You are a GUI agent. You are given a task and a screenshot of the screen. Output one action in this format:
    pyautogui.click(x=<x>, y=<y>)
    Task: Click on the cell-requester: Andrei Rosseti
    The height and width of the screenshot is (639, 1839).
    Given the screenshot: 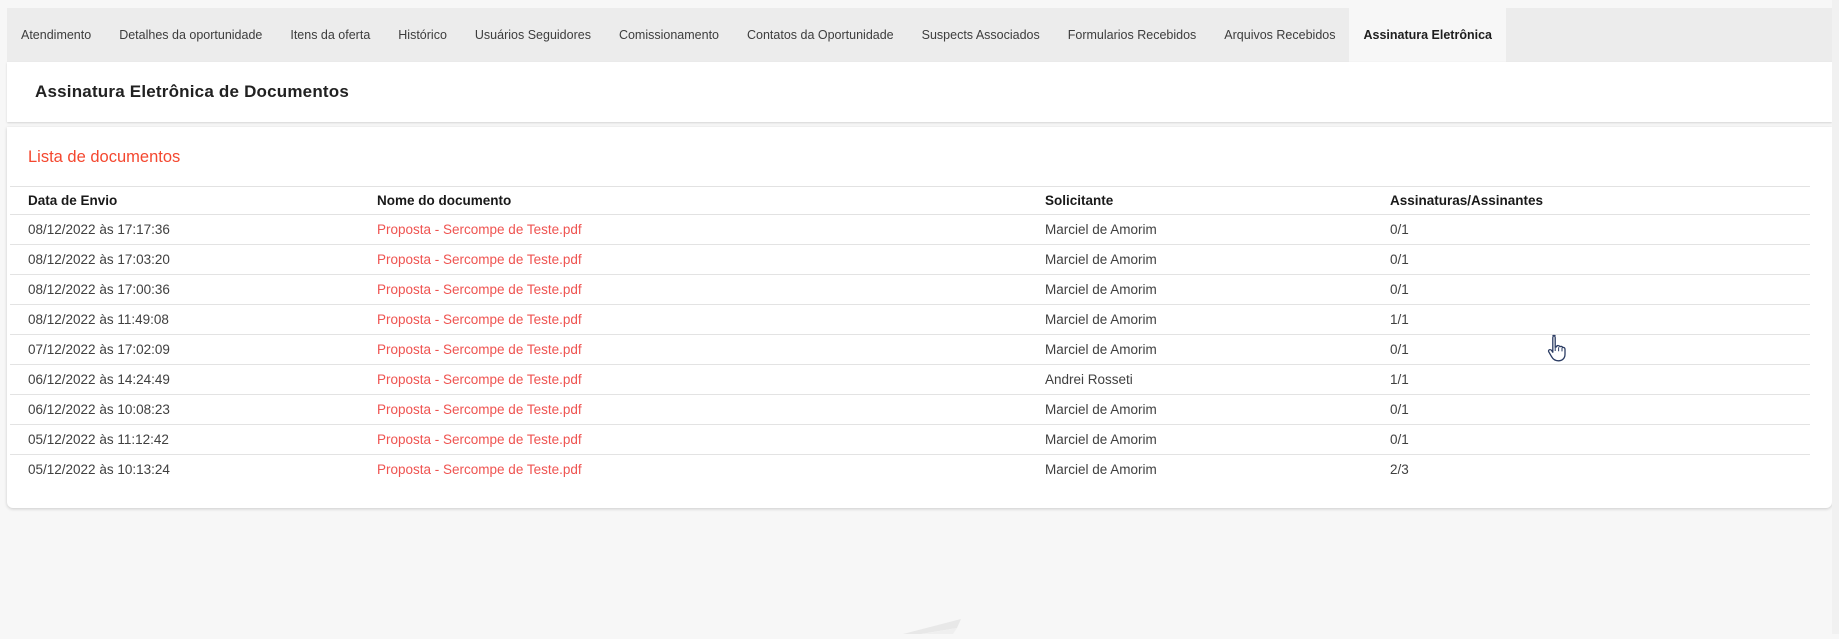 What is the action you would take?
    pyautogui.click(x=1217, y=379)
    